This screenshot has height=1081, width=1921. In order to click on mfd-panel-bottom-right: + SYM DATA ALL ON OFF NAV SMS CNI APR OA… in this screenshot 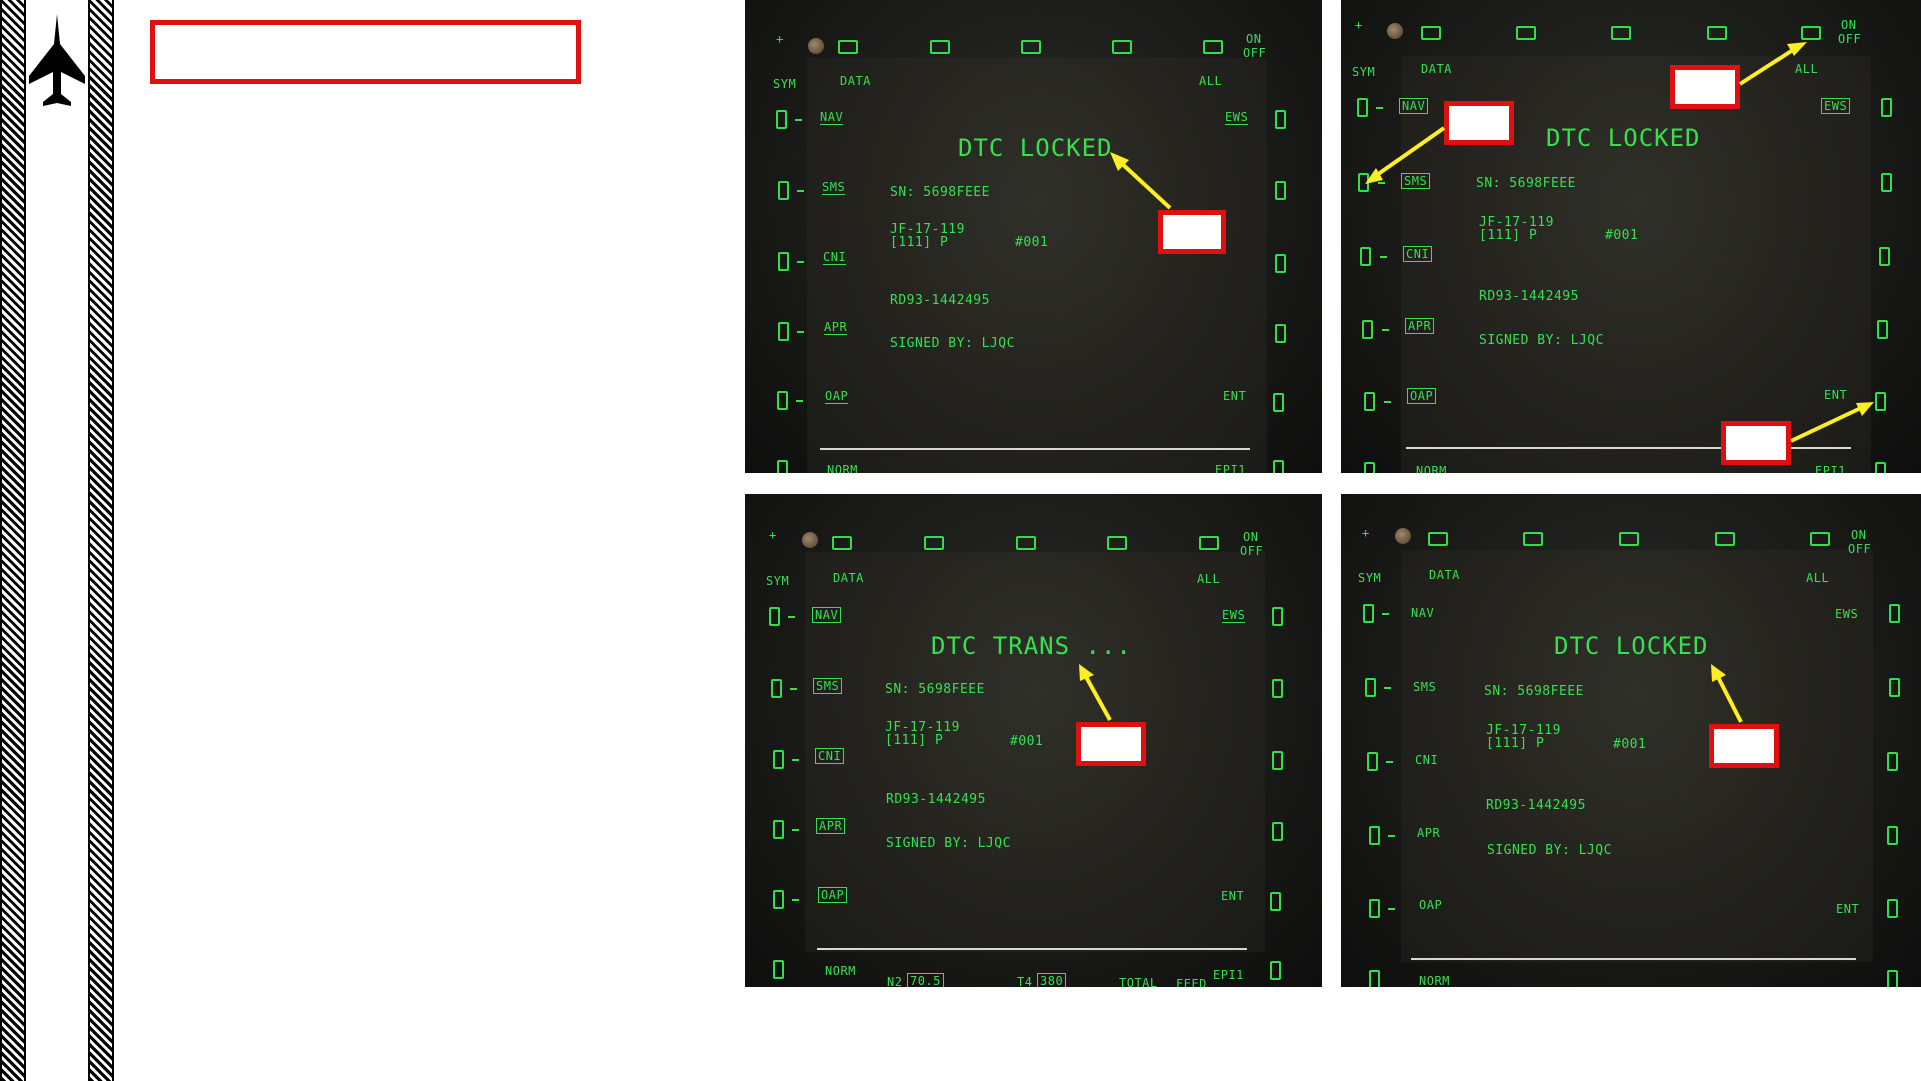, I will do `click(1631, 740)`.